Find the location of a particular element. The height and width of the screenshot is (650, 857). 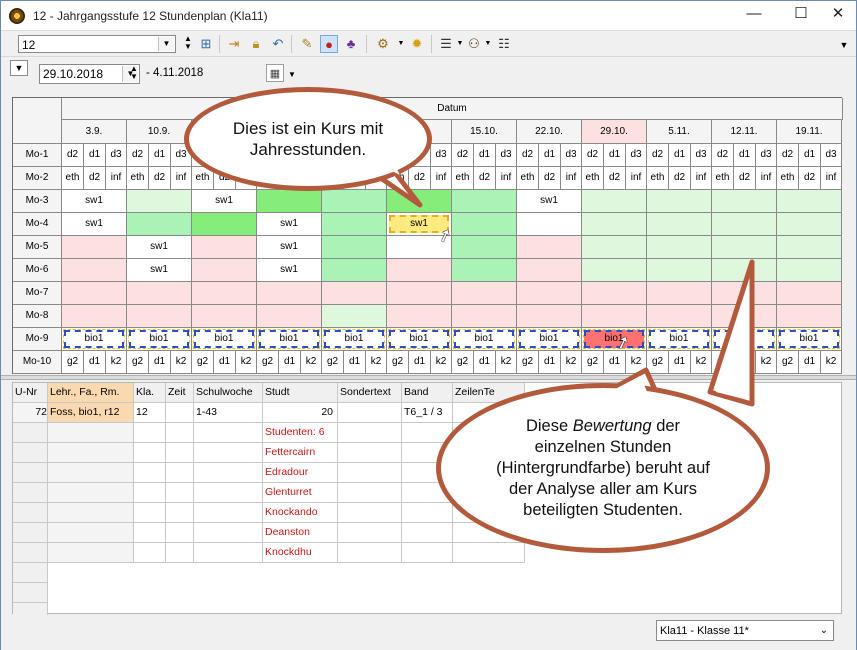

calendar-icon: ▦ is located at coordinates (275, 73).